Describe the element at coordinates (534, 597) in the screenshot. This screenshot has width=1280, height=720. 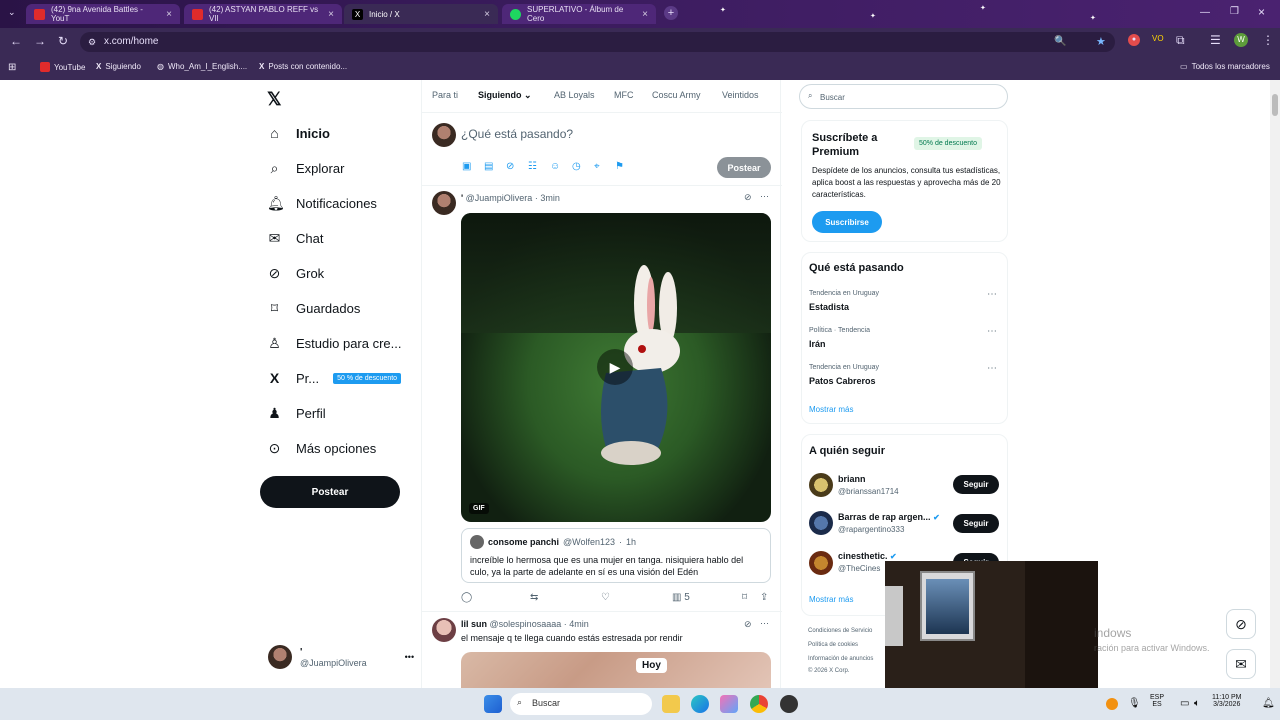
I see `repost-icon: ⇆` at that location.